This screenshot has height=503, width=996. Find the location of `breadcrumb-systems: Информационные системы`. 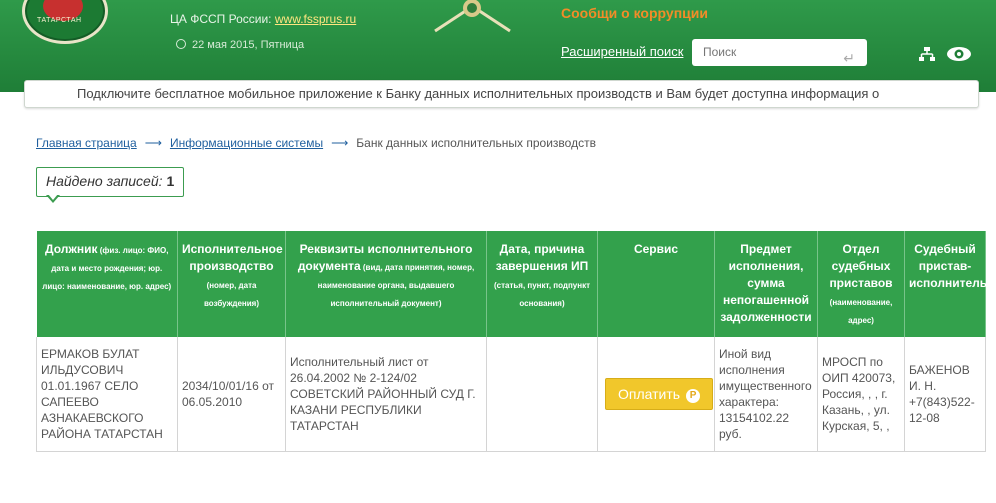

breadcrumb-systems: Информационные системы is located at coordinates (246, 143).